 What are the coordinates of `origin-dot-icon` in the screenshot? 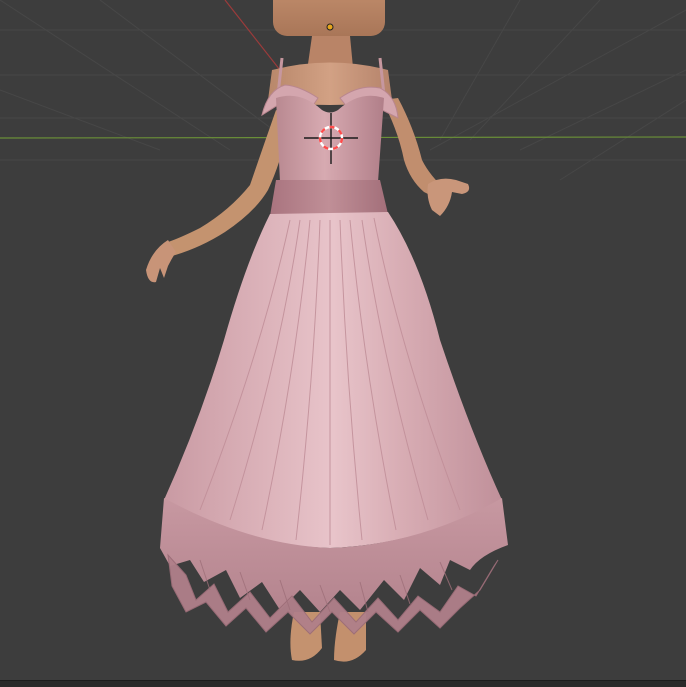 It's located at (330, 27).